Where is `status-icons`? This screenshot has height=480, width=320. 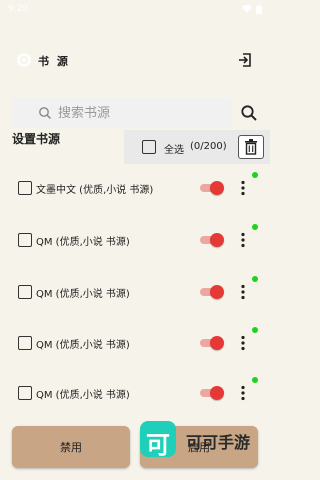 status-icons is located at coordinates (252, 9).